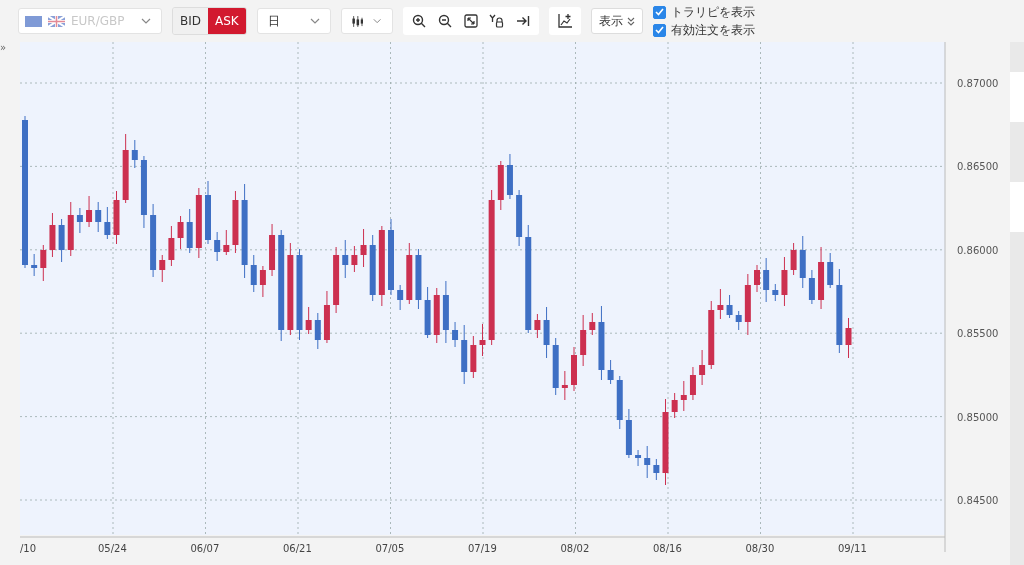  What do you see at coordinates (978, 167) in the screenshot?
I see `y-axis-label: 0.86500` at bounding box center [978, 167].